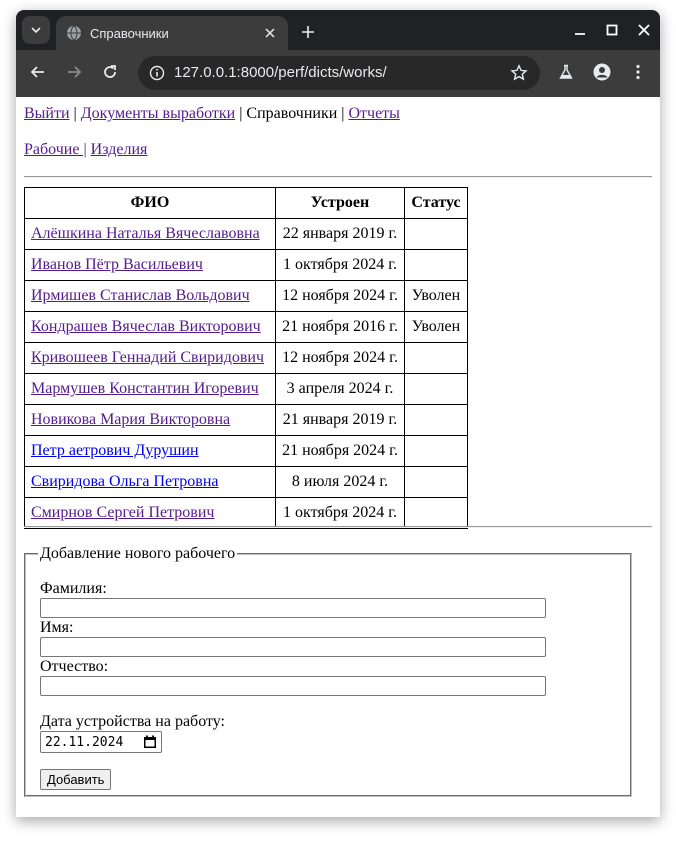 This screenshot has height=849, width=676. What do you see at coordinates (57, 627) in the screenshot?
I see `firstname-label: Имя:` at bounding box center [57, 627].